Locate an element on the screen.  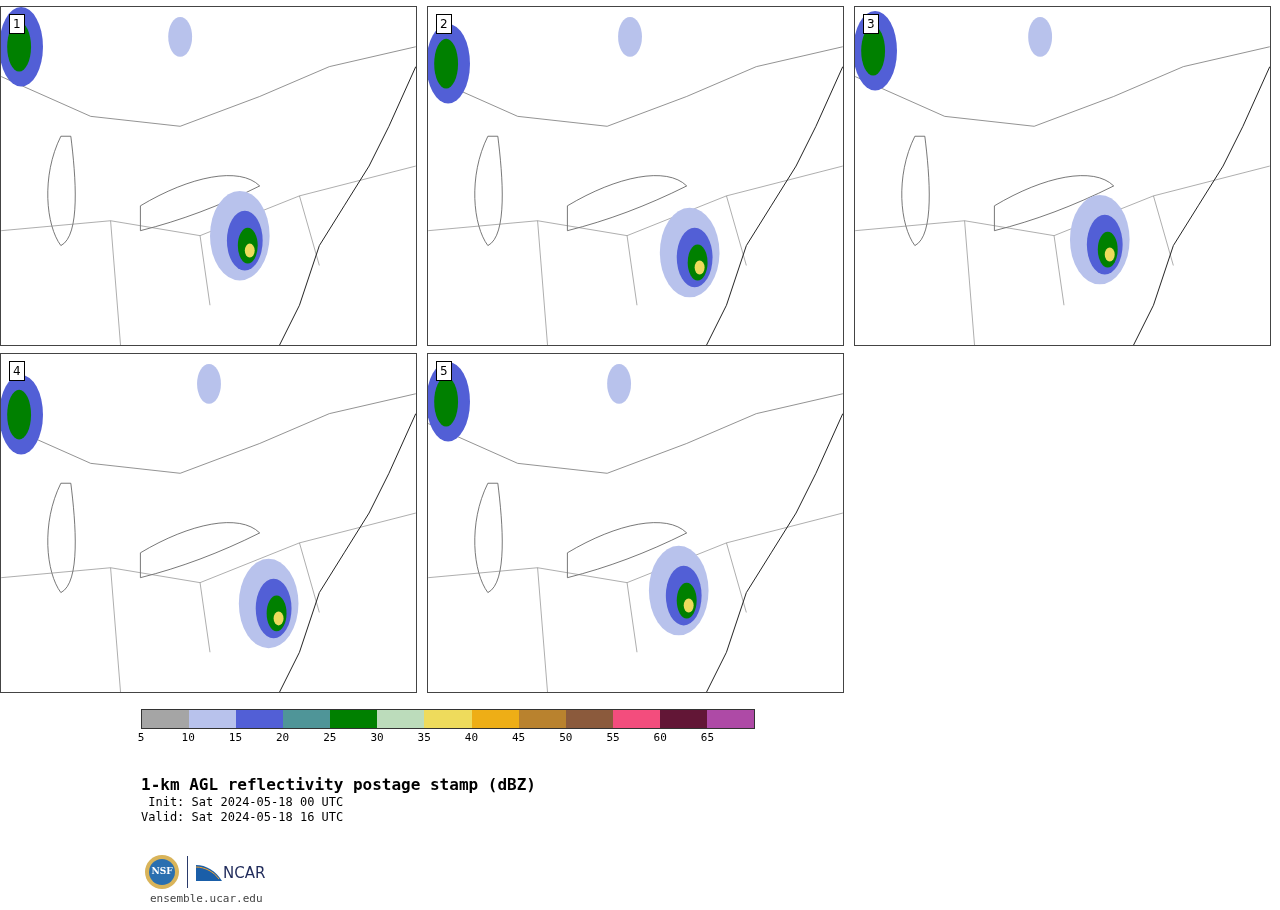
tick-label: 20 is located at coordinates (282, 737).